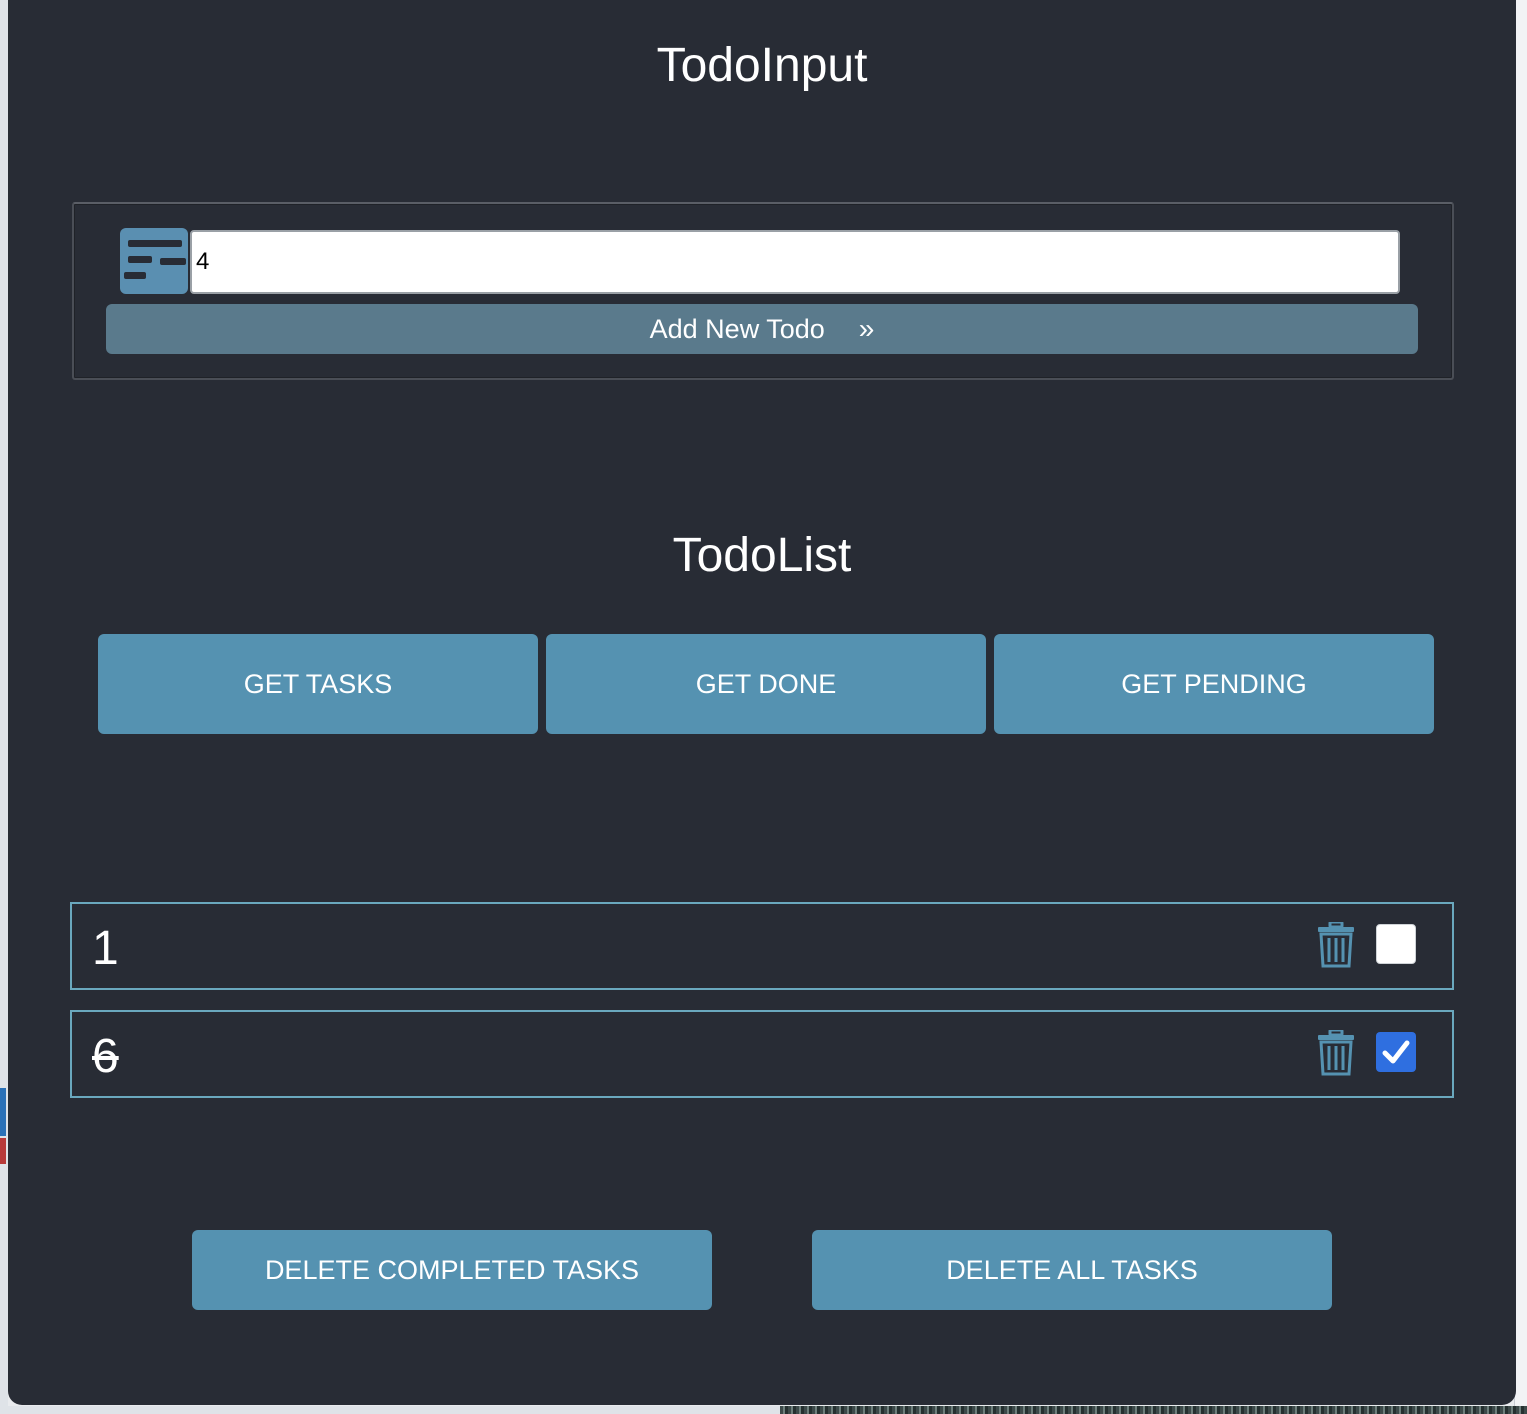 This screenshot has height=1414, width=1527. Describe the element at coordinates (737, 328) in the screenshot. I see `add-new-todo-label: Add New Todo` at that location.